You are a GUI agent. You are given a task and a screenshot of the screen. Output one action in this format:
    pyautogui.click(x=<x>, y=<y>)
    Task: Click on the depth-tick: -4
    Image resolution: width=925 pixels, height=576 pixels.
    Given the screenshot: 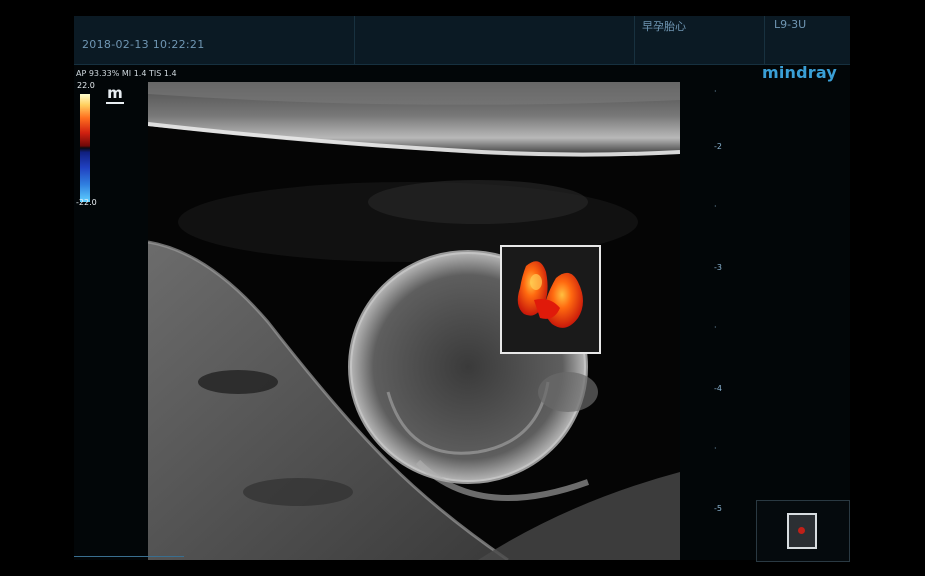 What is the action you would take?
    pyautogui.click(x=718, y=388)
    